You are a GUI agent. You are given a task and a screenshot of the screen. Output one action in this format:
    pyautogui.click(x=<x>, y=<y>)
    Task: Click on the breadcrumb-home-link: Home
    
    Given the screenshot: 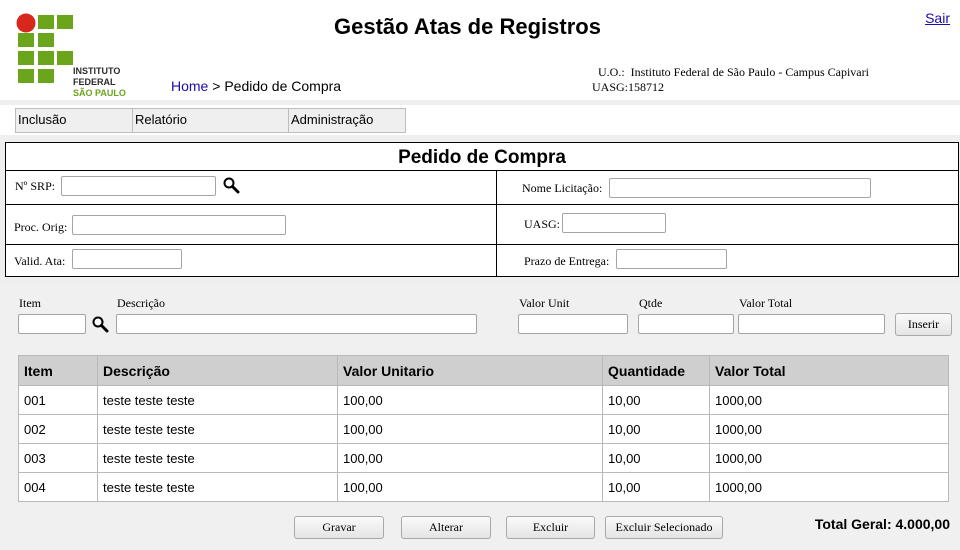 What is the action you would take?
    pyautogui.click(x=189, y=86)
    